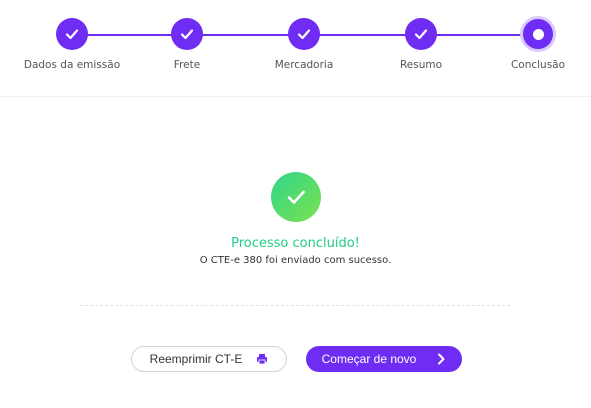  I want to click on step-dados-da-emissao: Dados da emissão, so click(72, 45).